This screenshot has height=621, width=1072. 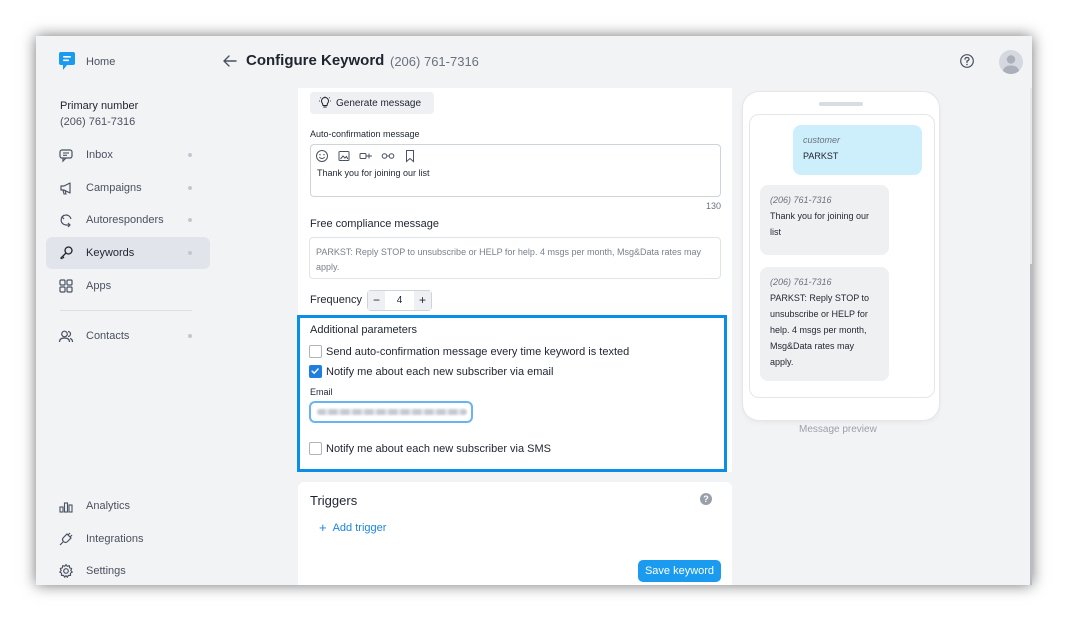 I want to click on sidebar-item-label: Integrations, so click(x=115, y=539).